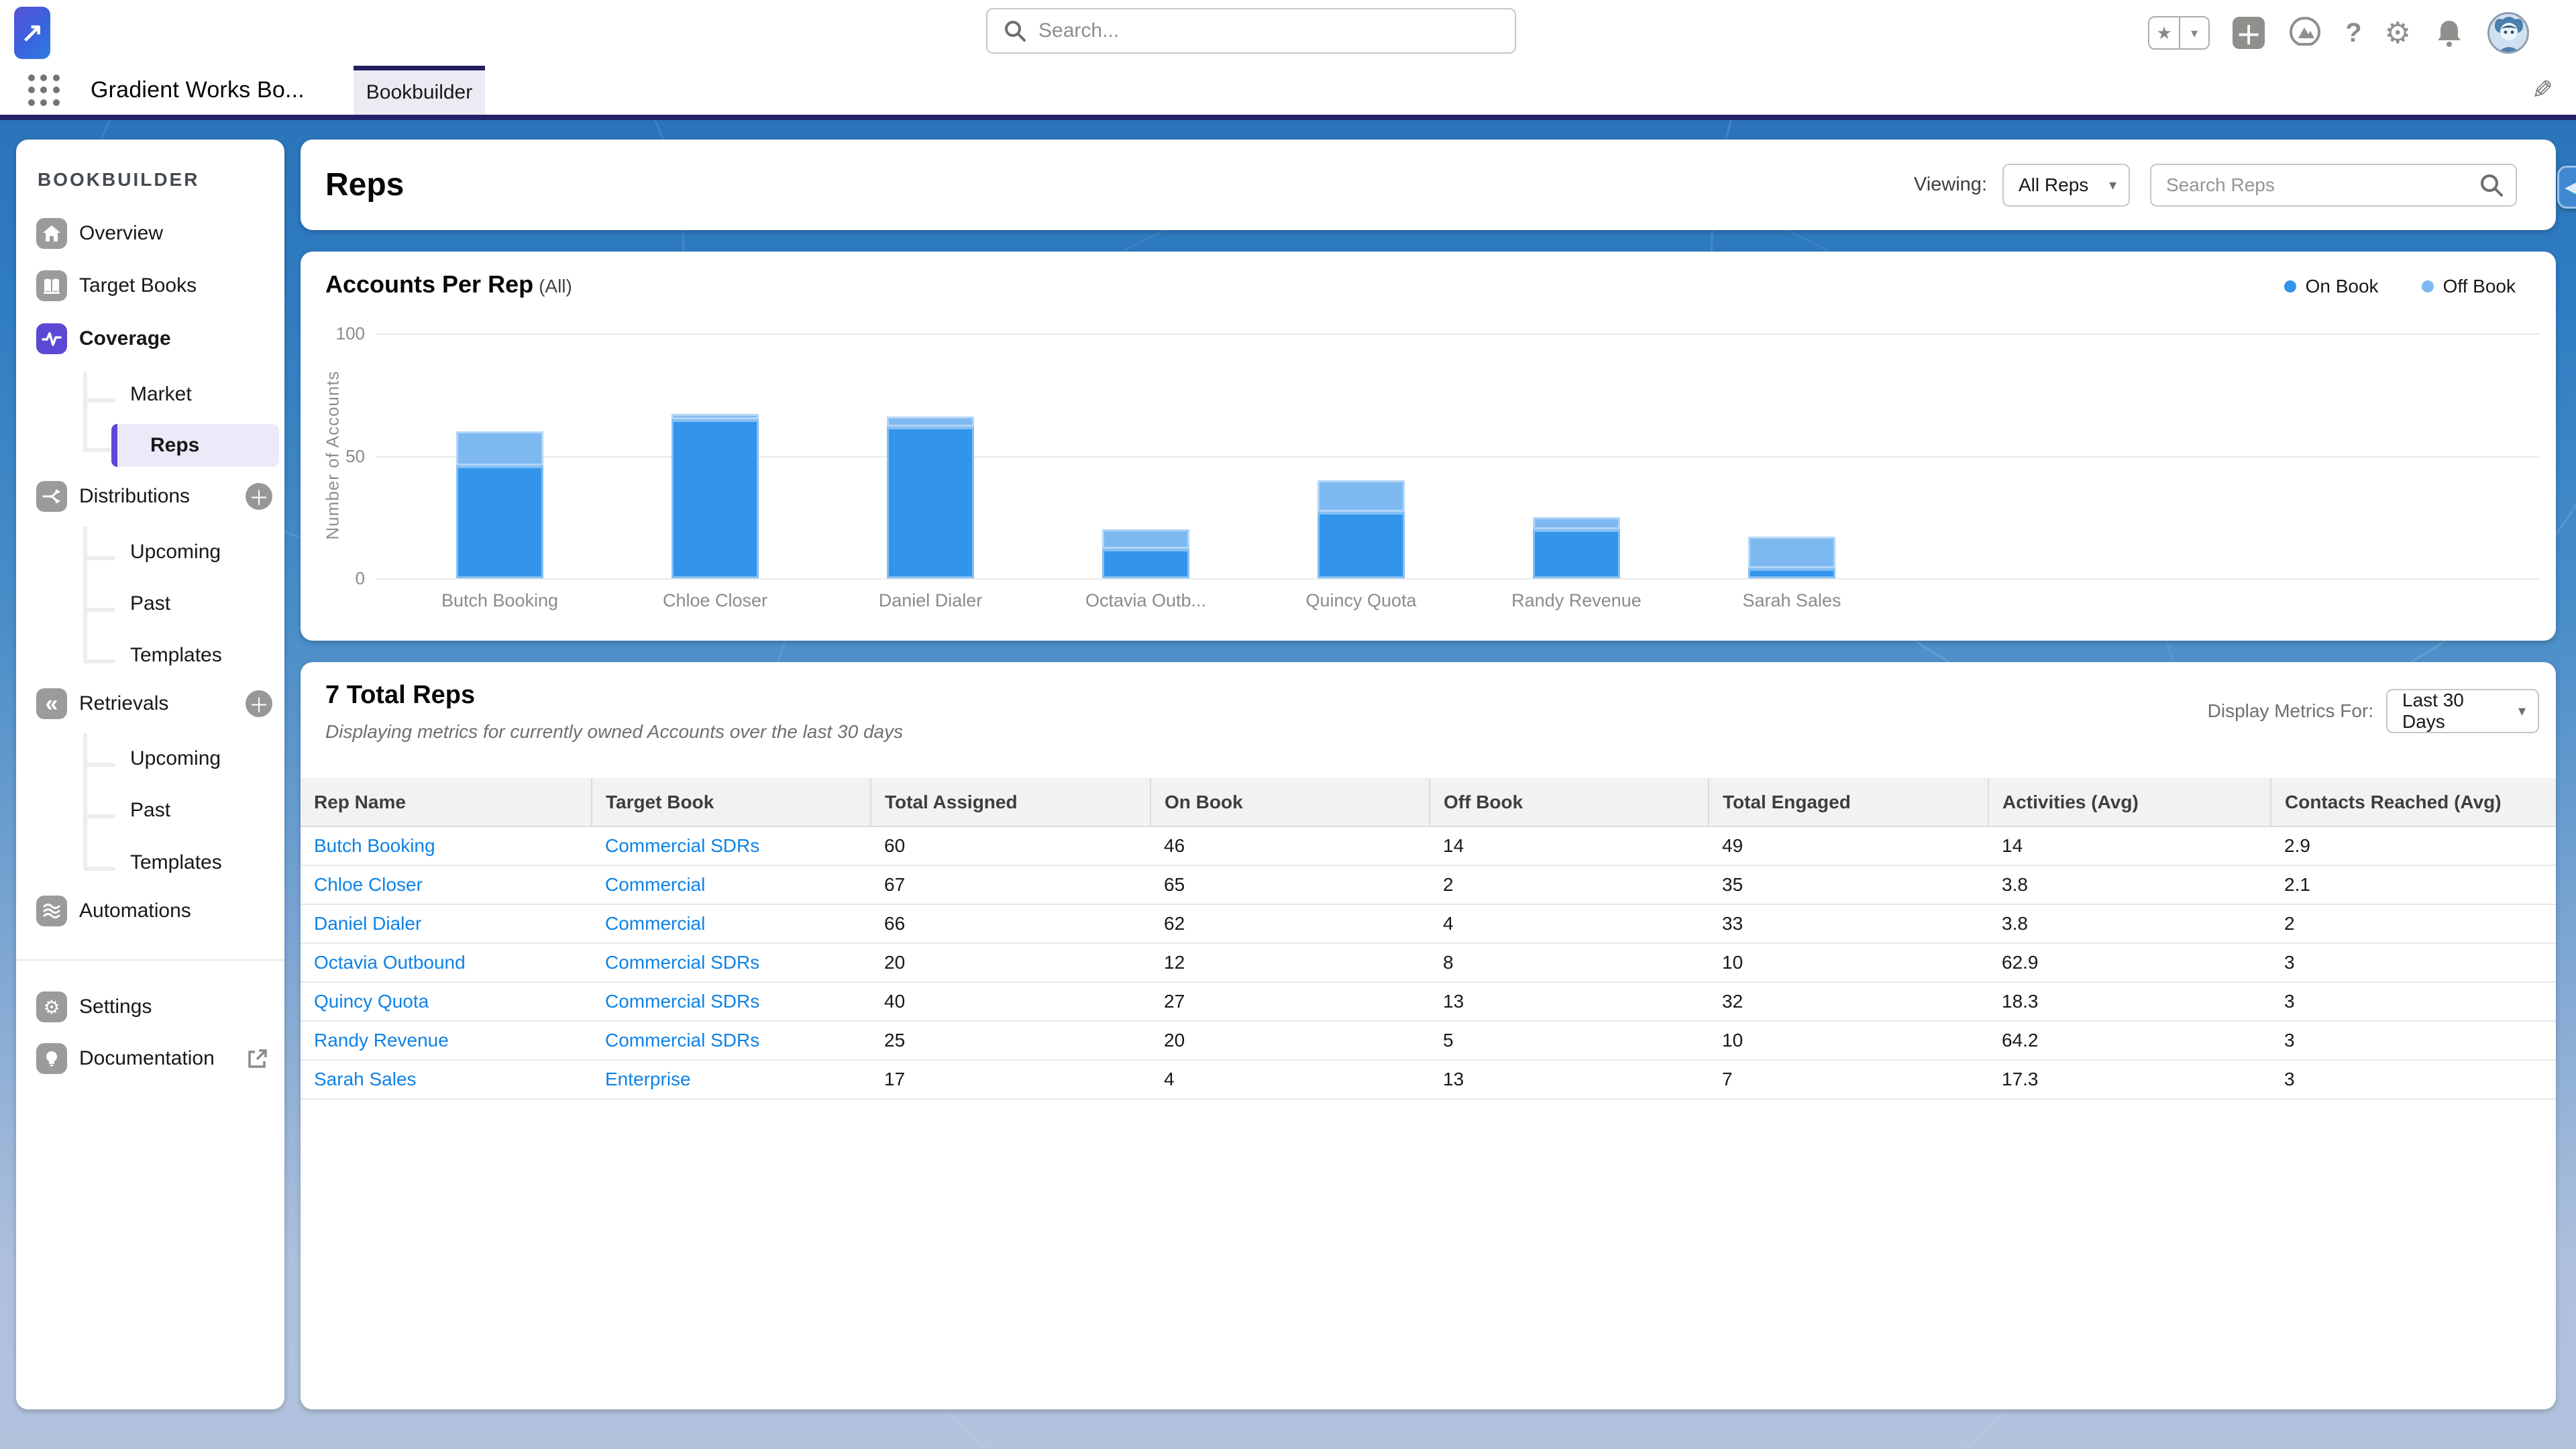  I want to click on favorites-caret-icon: ▾, so click(2194, 32).